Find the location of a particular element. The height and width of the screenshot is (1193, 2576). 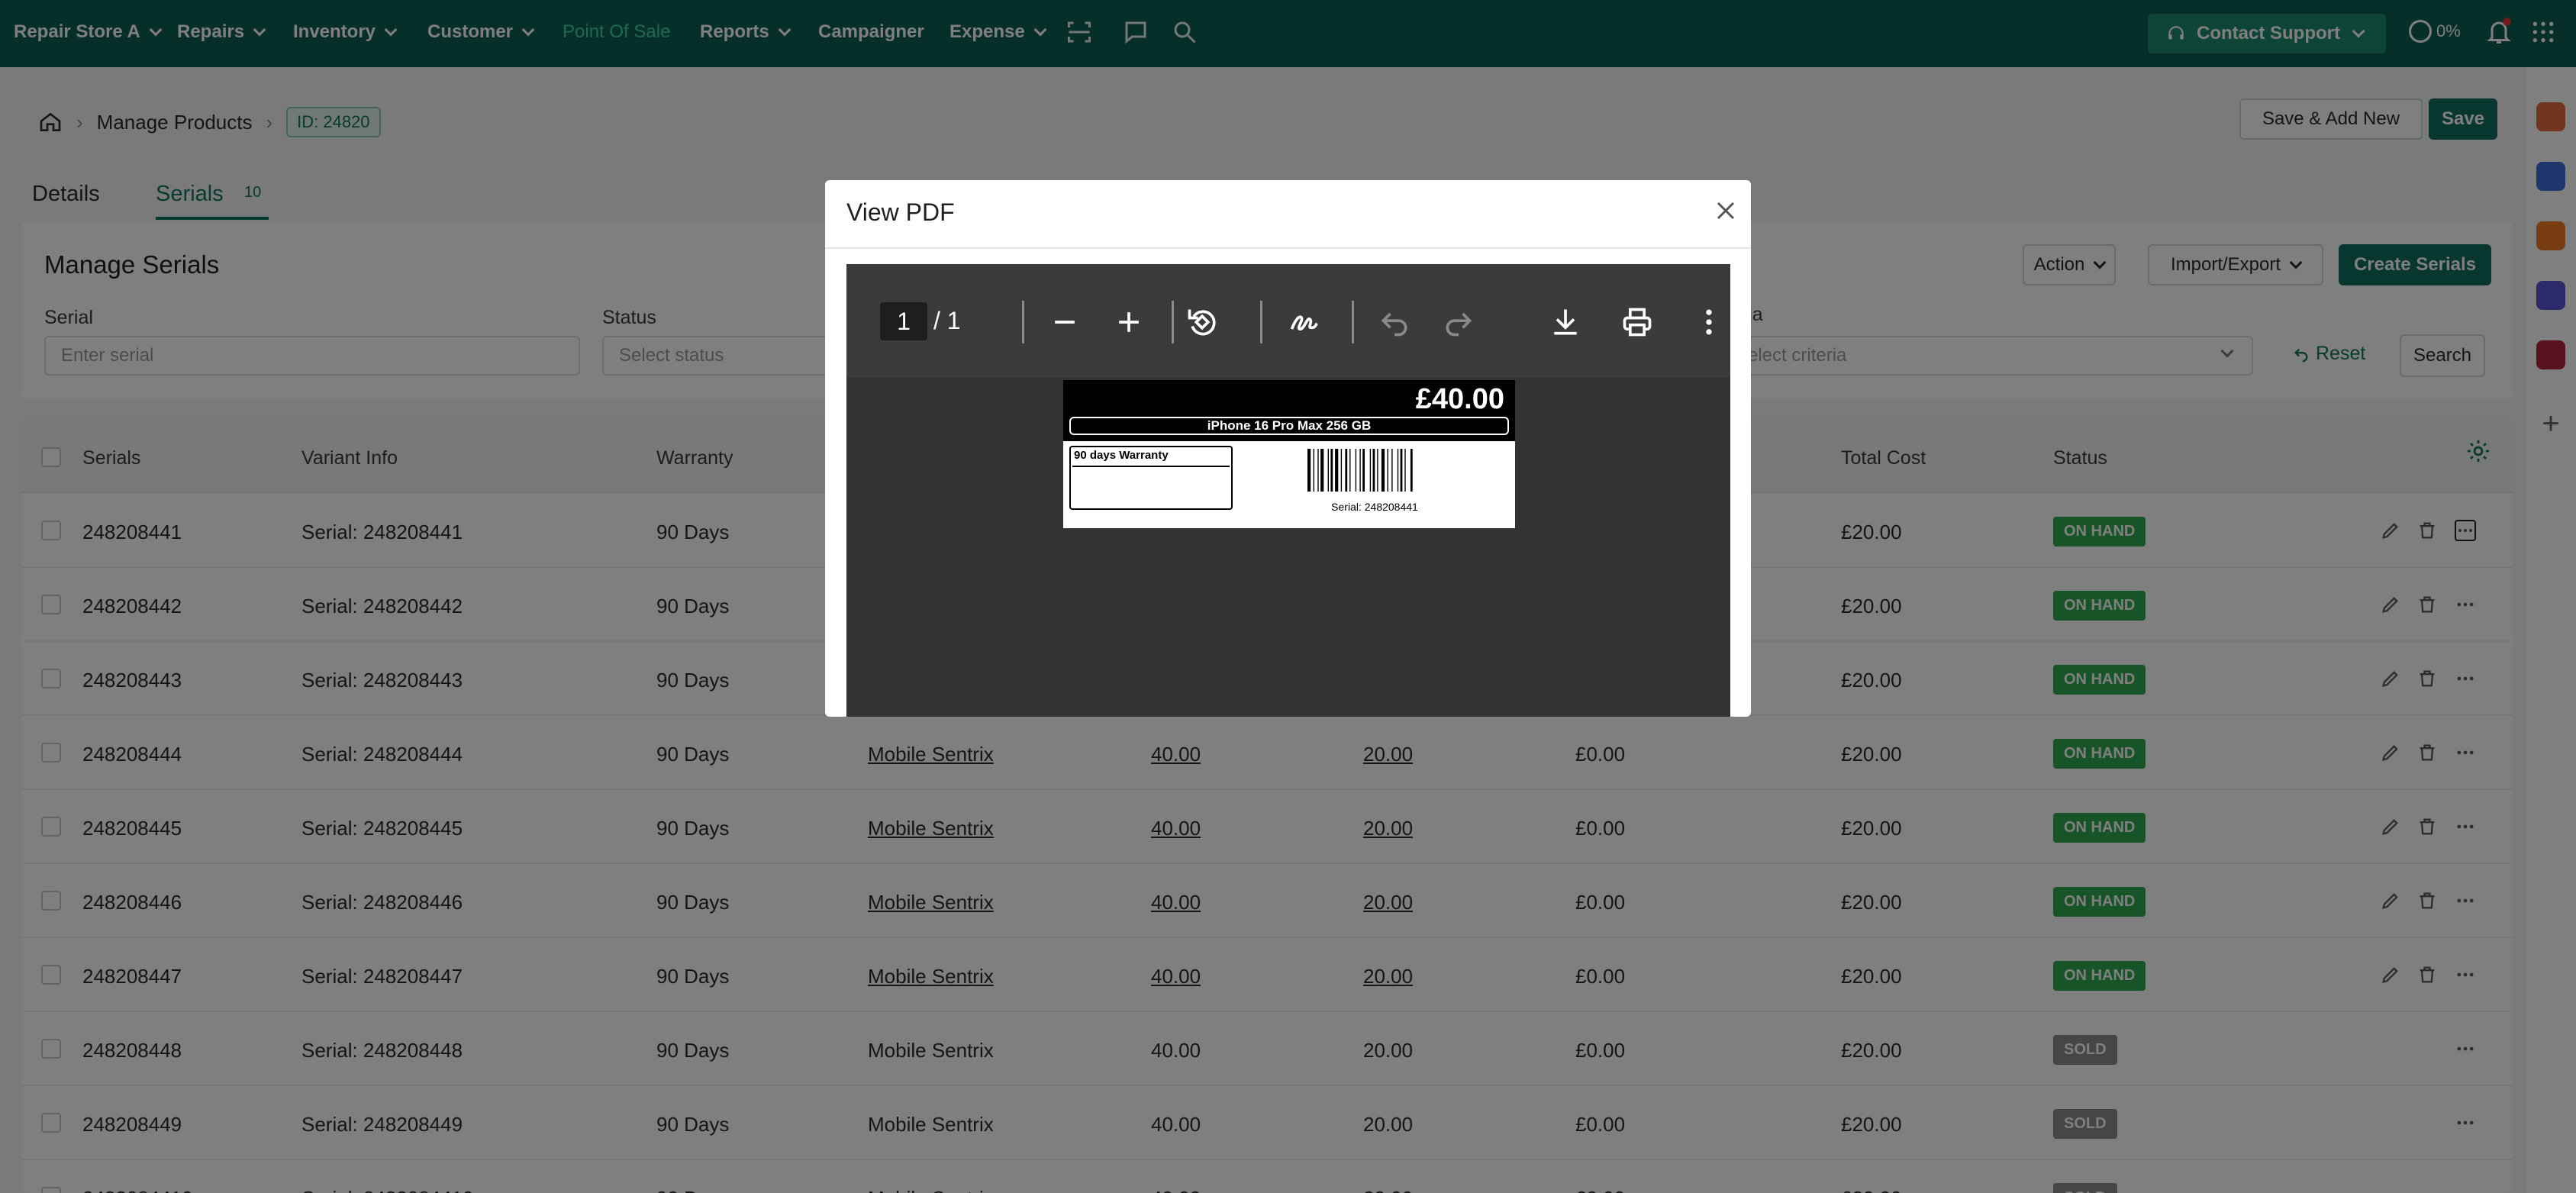

page-number-input: 1 is located at coordinates (904, 321).